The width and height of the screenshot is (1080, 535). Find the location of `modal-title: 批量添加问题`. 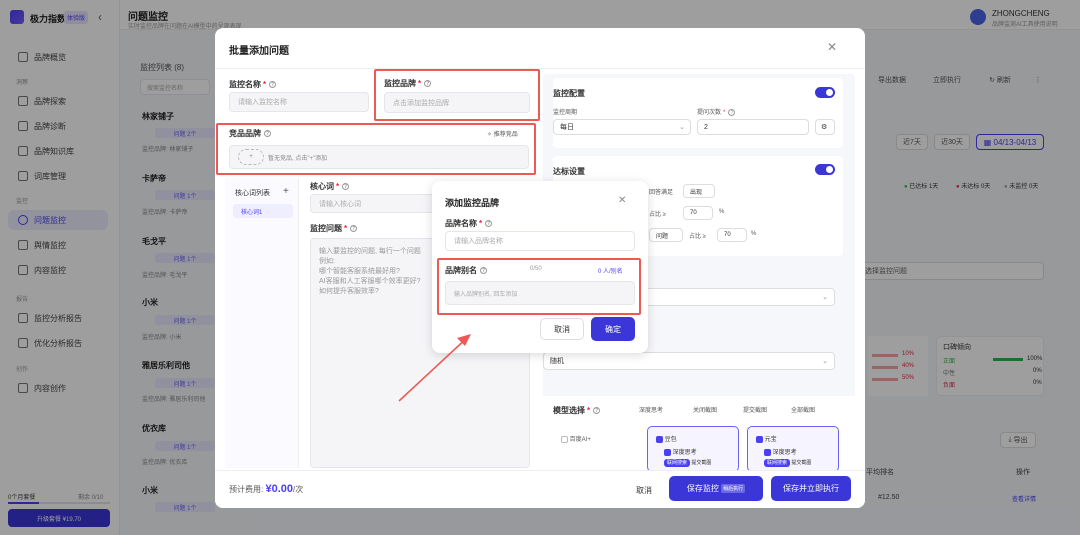

modal-title: 批量添加问题 is located at coordinates (259, 51).